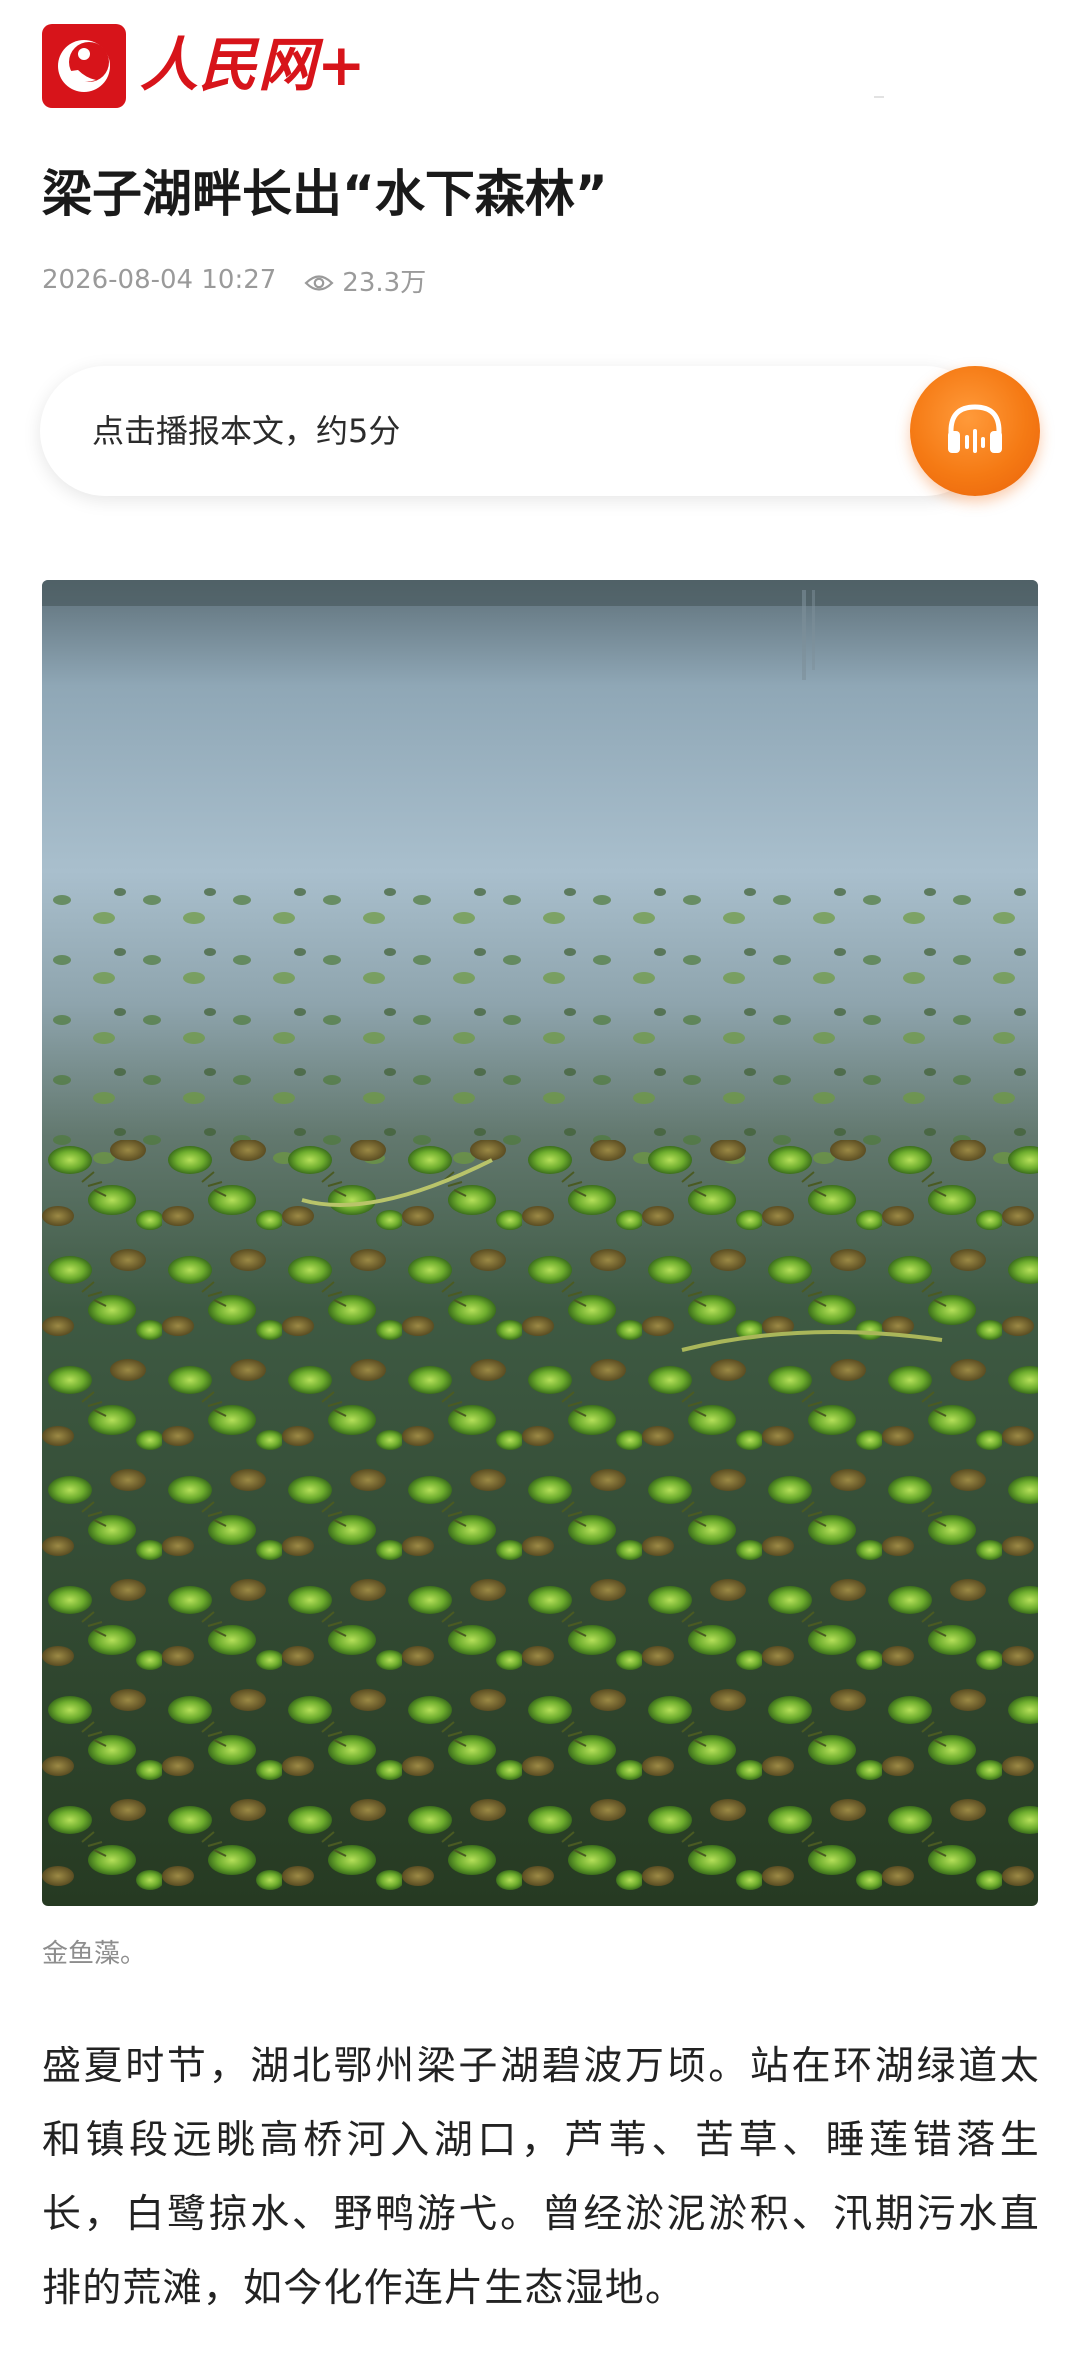  I want to click on audio-play-button, so click(975, 431).